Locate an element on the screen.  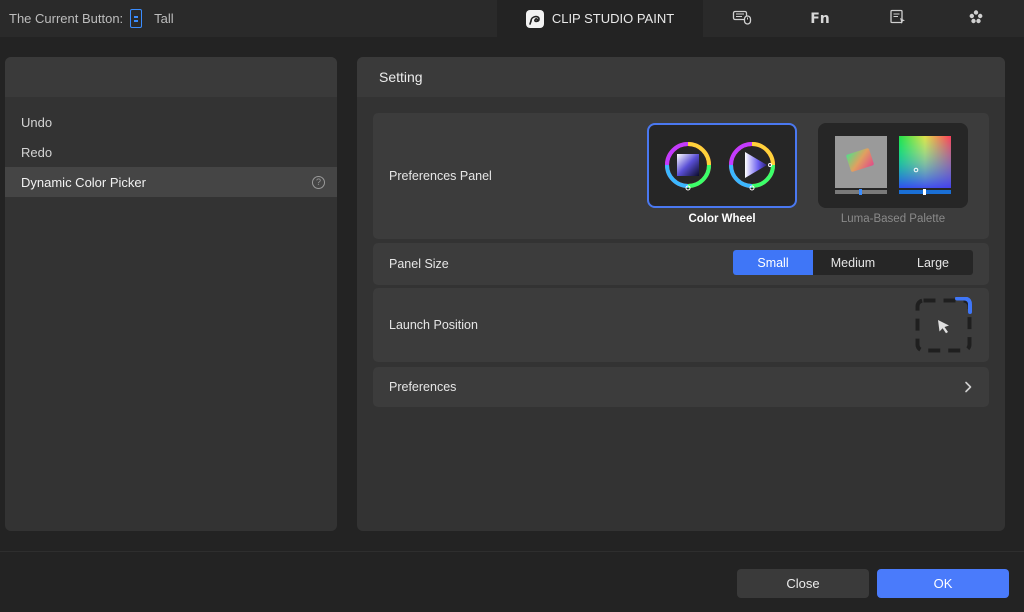
color-wheel-label: Color Wheel is located at coordinates (722, 219).